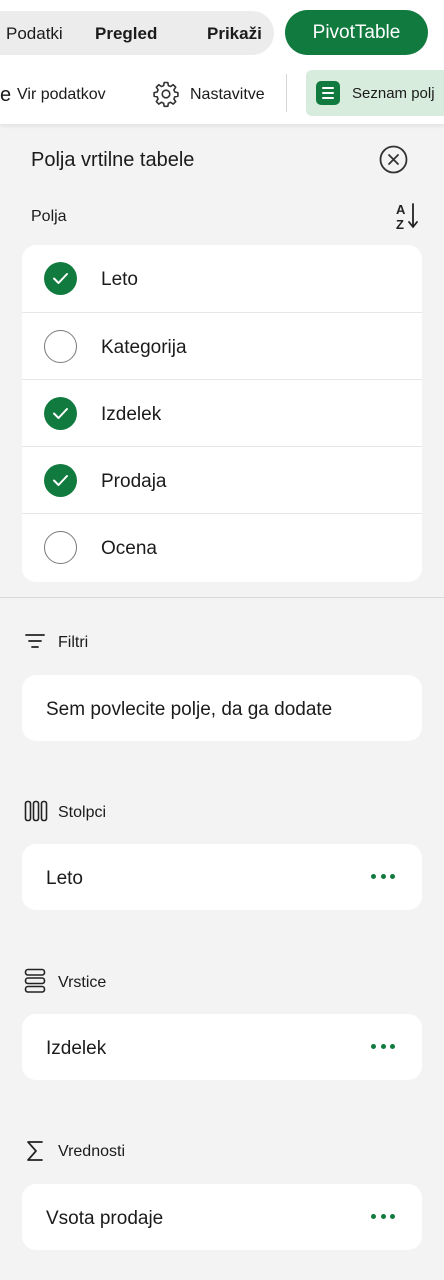  Describe the element at coordinates (166, 94) in the screenshot. I see `gear-icon` at that location.